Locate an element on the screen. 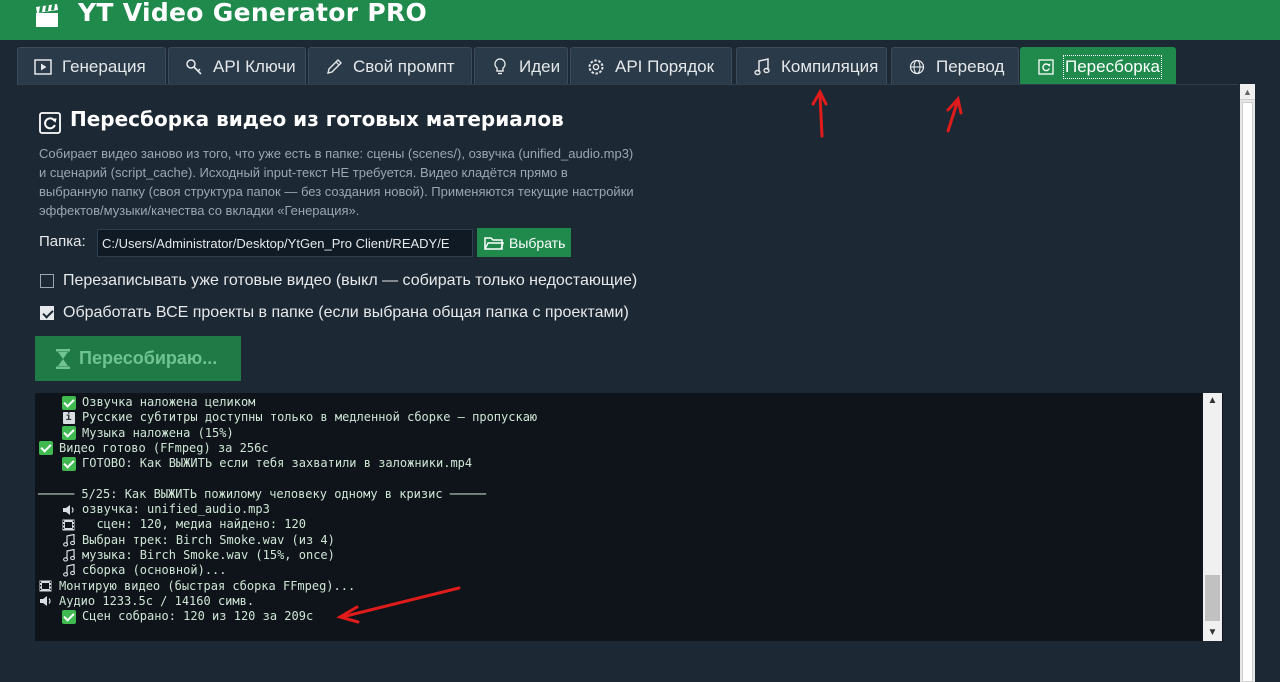 The width and height of the screenshot is (1280, 682). log-text: Озвучка наложена целиком is located at coordinates (169, 402).